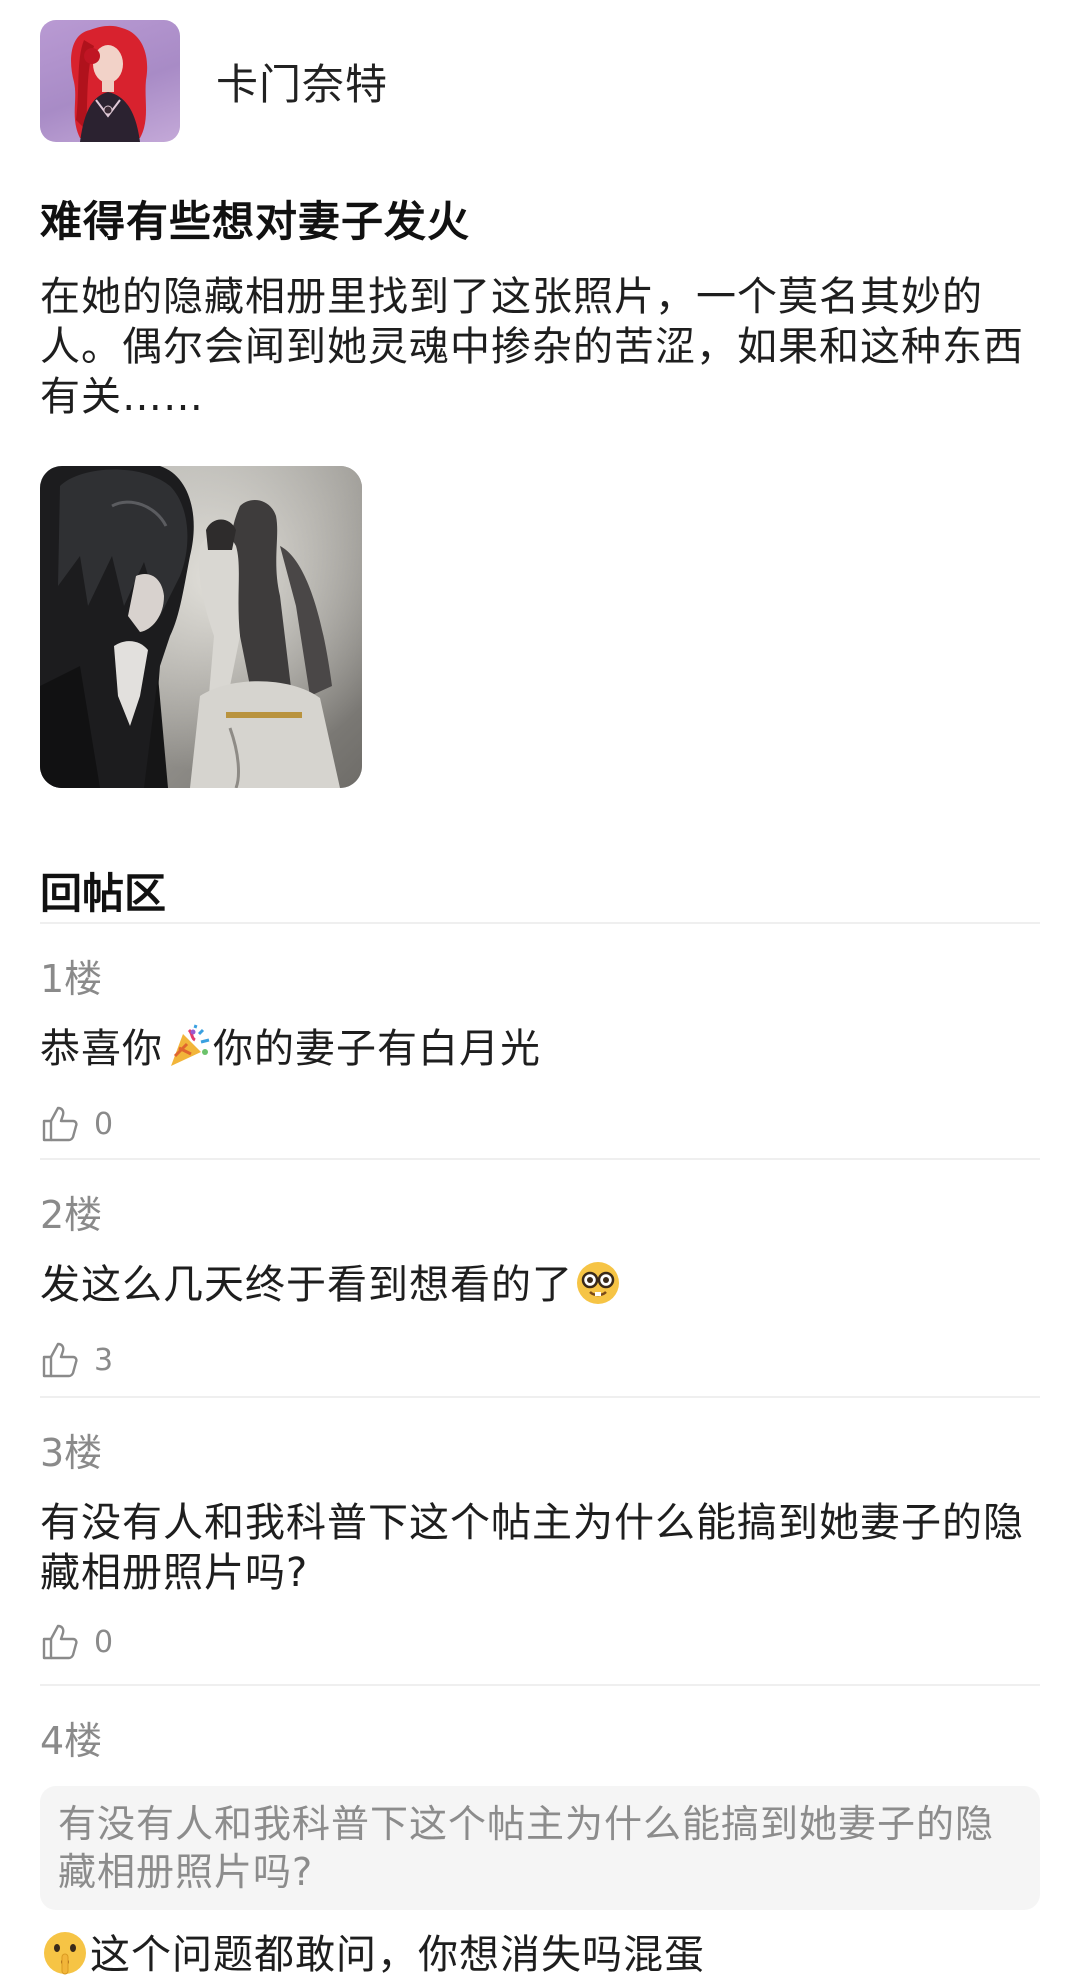  I want to click on reply-floor-1: 1楼 恭喜你 你的妻子有白月光 0, so click(540, 1051).